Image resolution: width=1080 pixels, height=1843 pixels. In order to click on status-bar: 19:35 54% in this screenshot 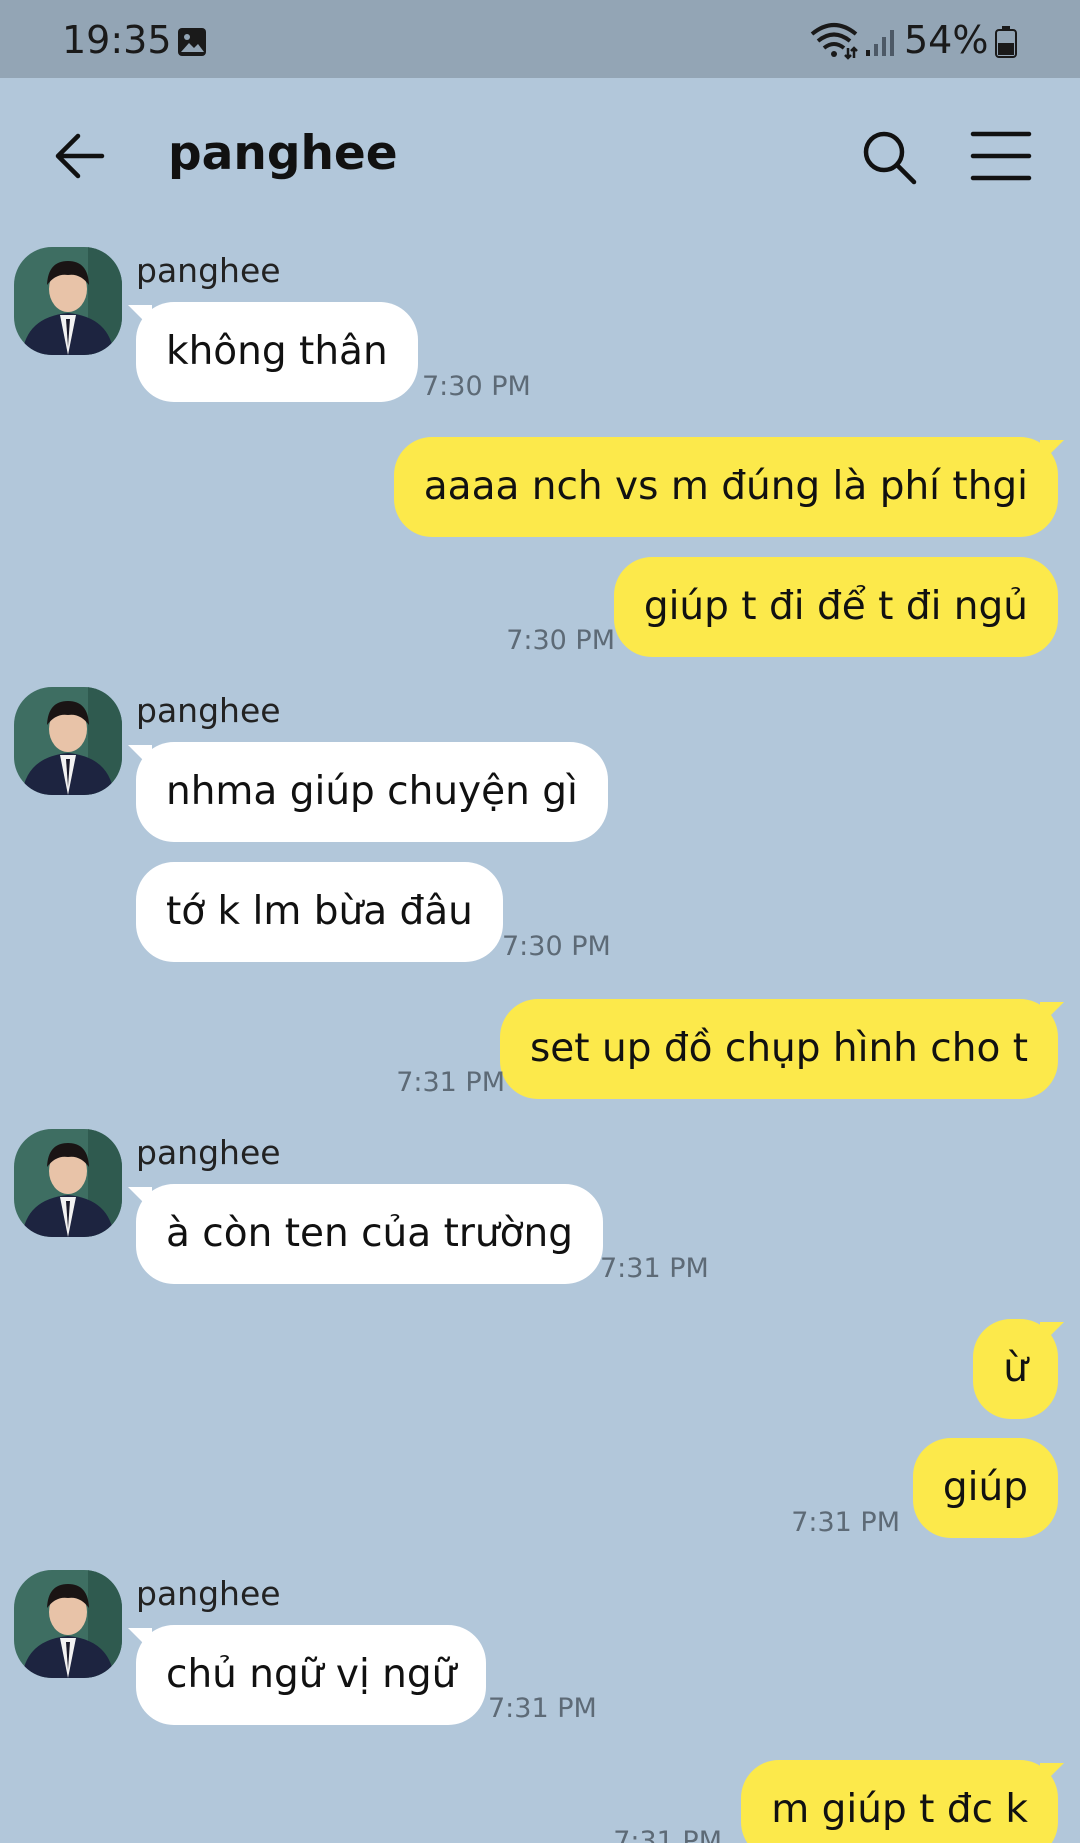, I will do `click(540, 39)`.